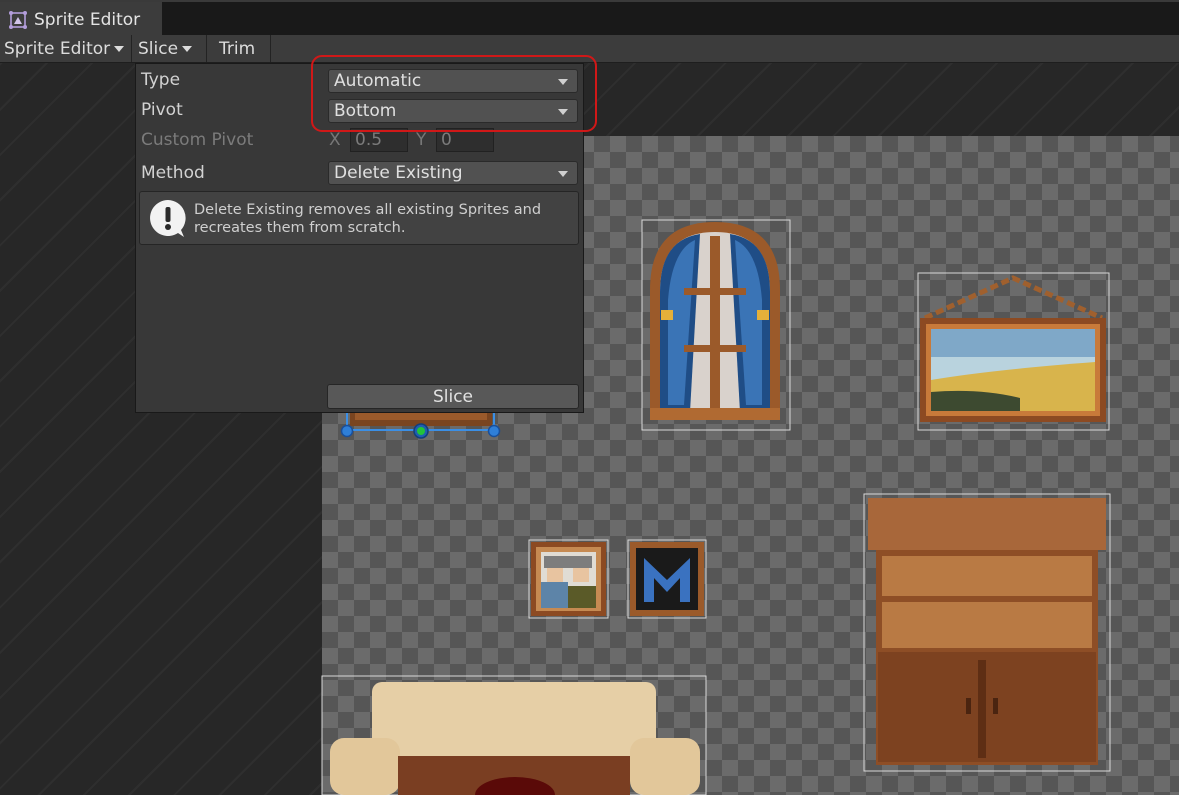 This screenshot has height=795, width=1179. Describe the element at coordinates (335, 140) in the screenshot. I see `custom-pivot-x-label: X` at that location.